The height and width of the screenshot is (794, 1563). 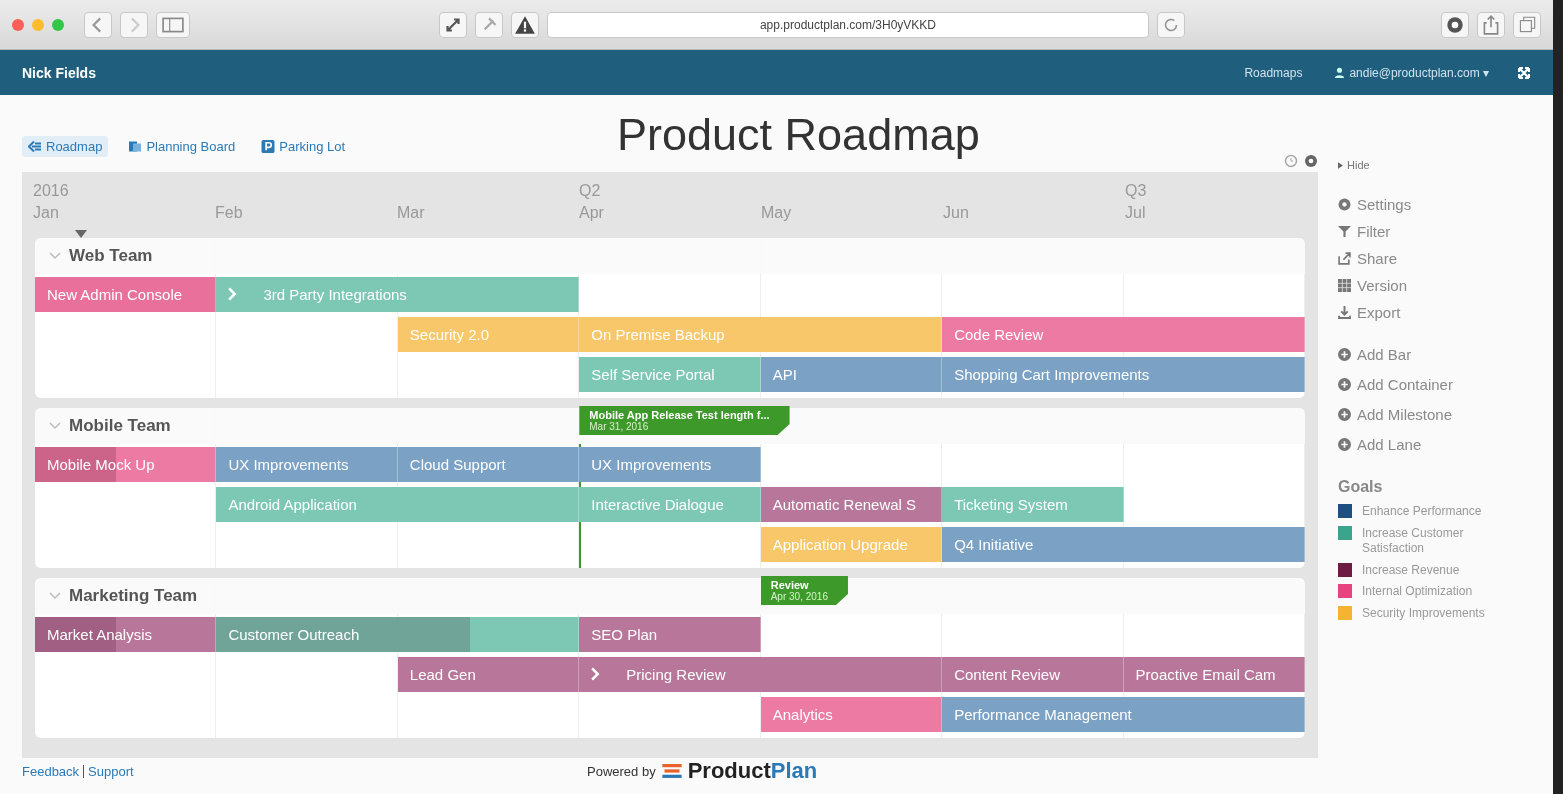 I want to click on add-action: Add Bar, so click(x=1445, y=354).